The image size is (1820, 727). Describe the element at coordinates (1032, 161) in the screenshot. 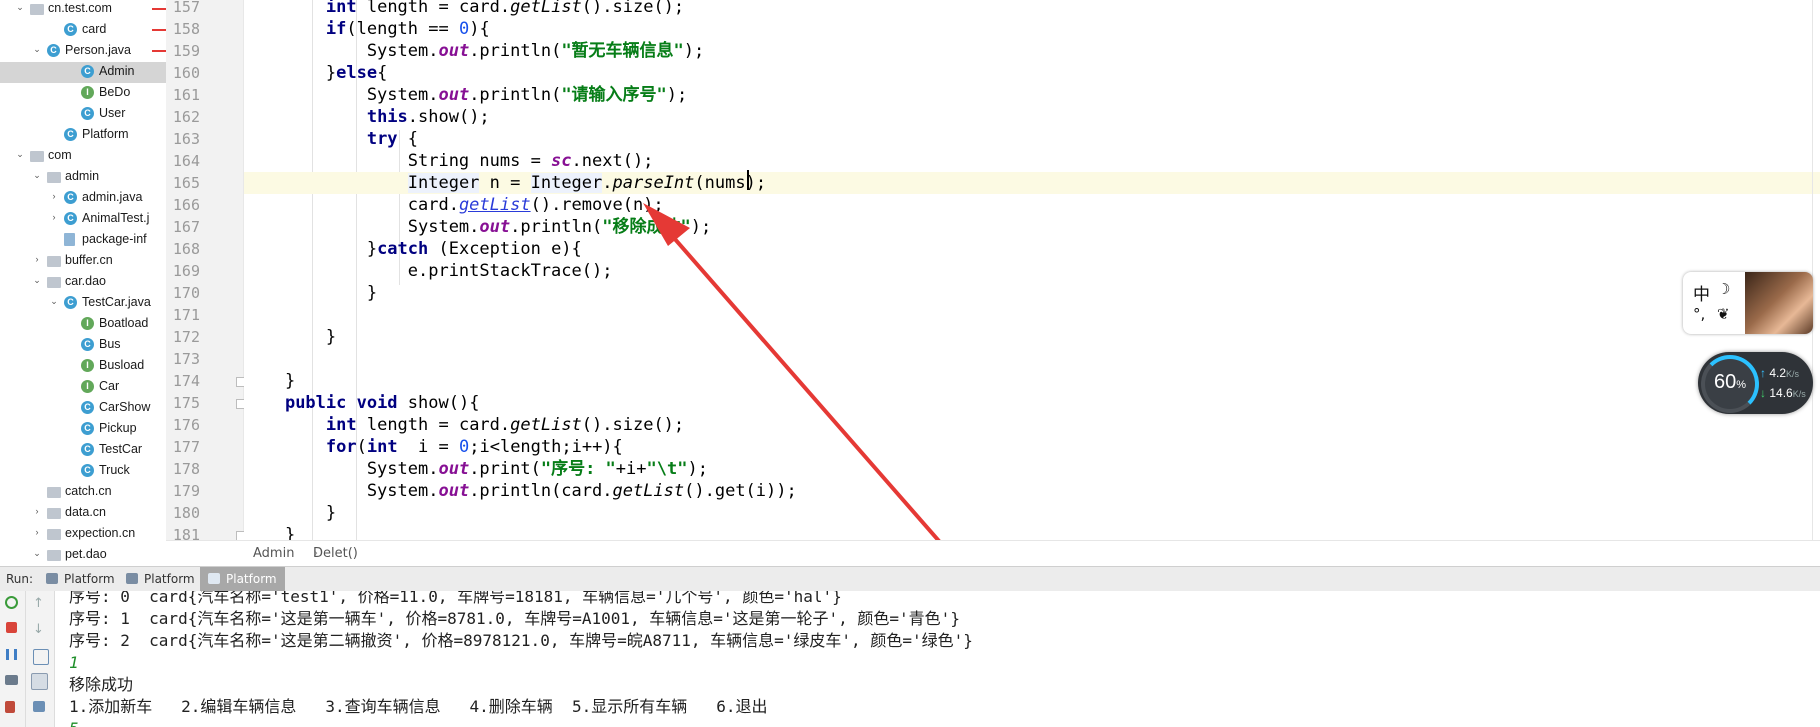

I see `code-line: String nums = sc.next();` at that location.